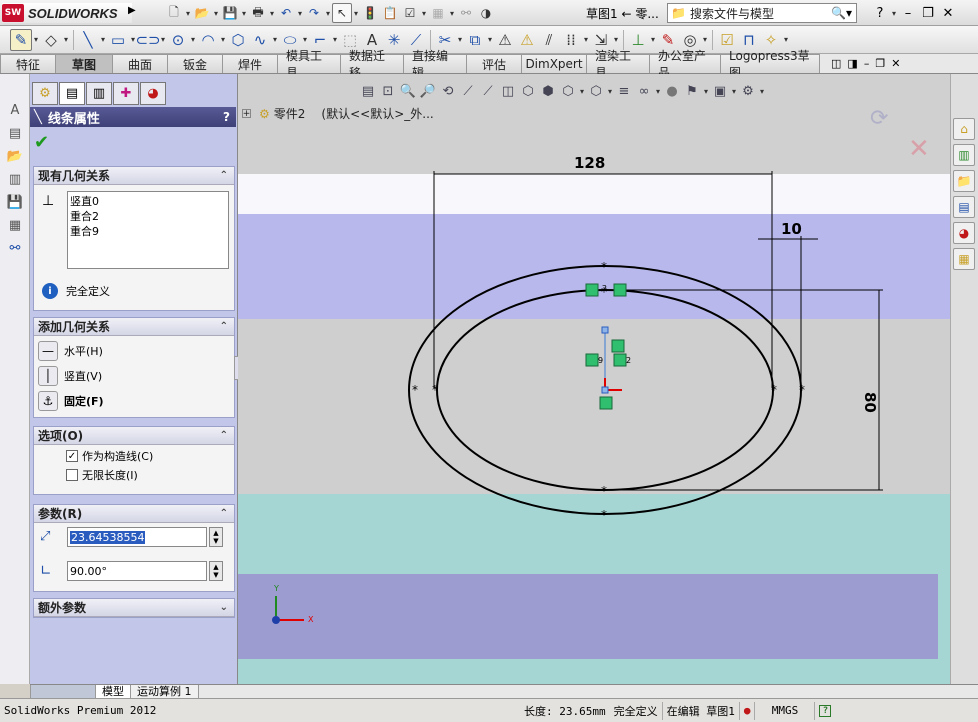 The width and height of the screenshot is (978, 722). I want to click on dimxpert-manager-tab-icon: ✚, so click(126, 93).